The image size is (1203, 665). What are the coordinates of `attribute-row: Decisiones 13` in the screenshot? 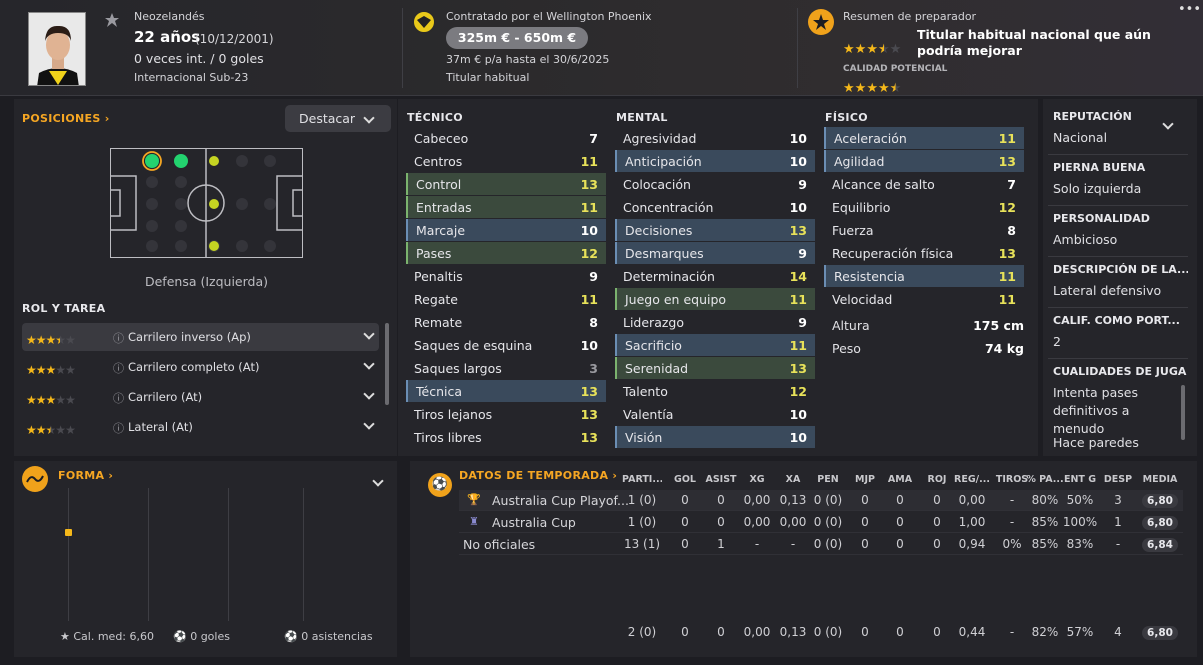 It's located at (715, 230).